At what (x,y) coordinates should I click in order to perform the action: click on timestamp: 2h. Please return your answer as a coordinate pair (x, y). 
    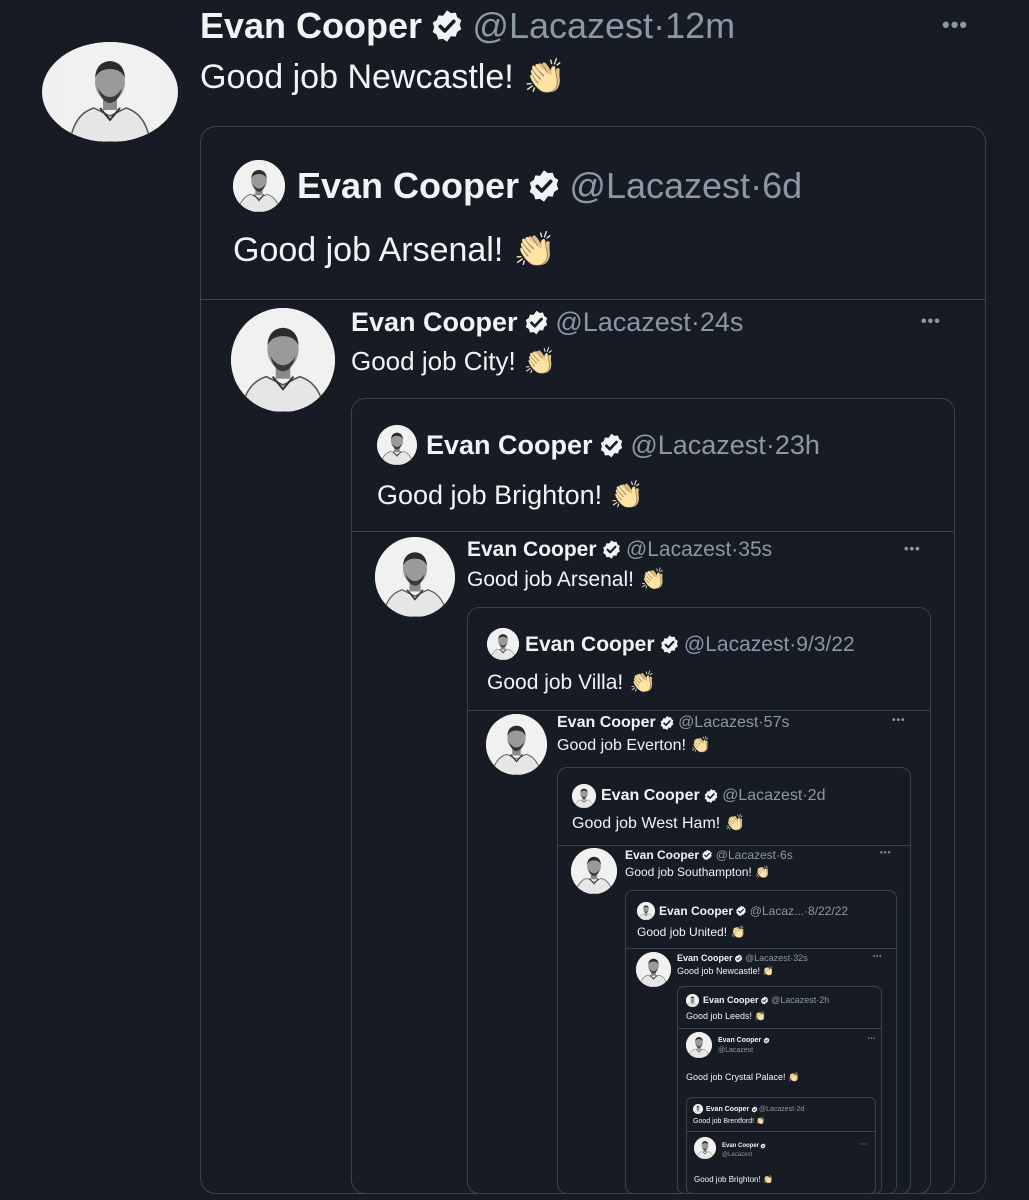
    Looking at the image, I should click on (824, 1000).